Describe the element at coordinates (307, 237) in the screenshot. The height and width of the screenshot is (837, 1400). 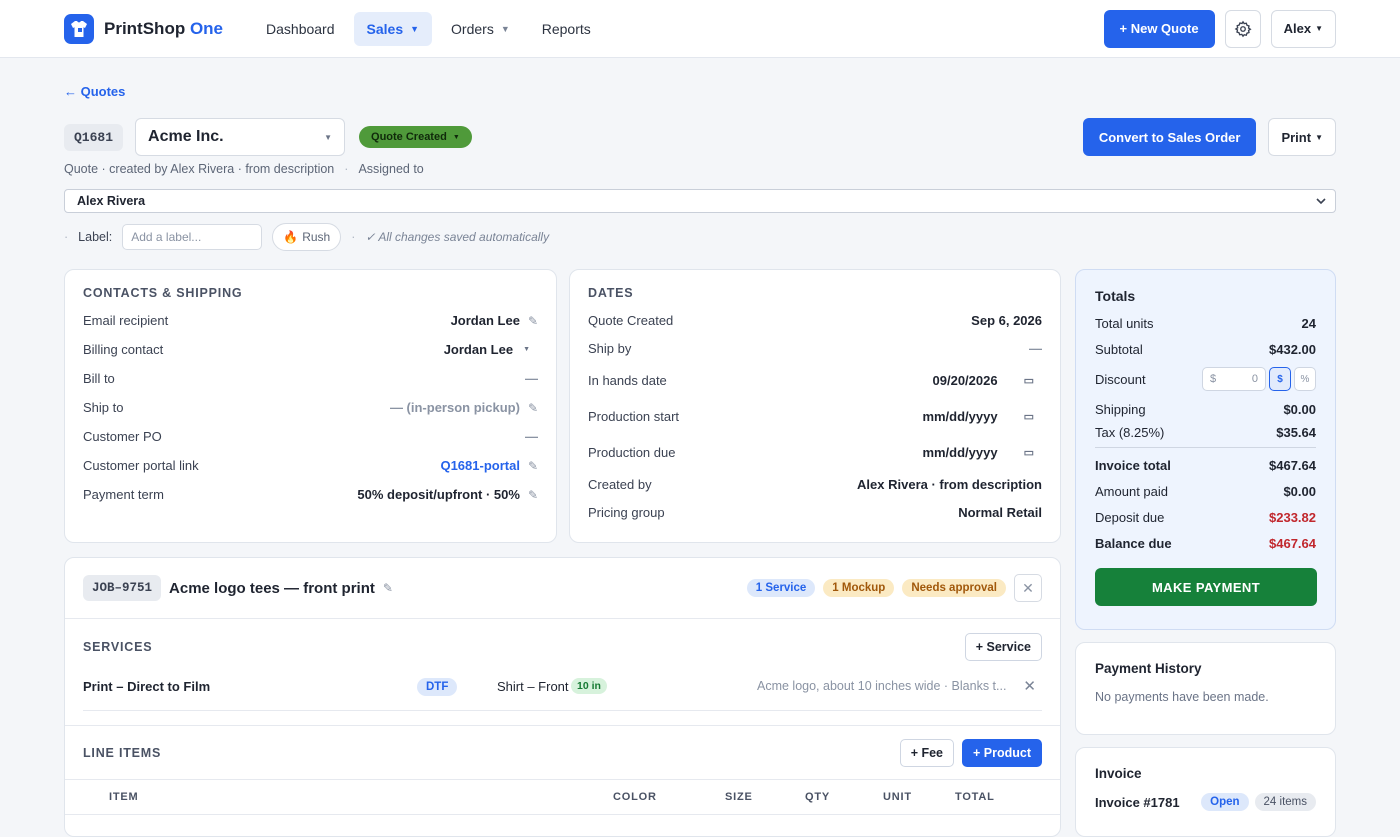
I see `rush-toggle: 🔥 Rush` at that location.